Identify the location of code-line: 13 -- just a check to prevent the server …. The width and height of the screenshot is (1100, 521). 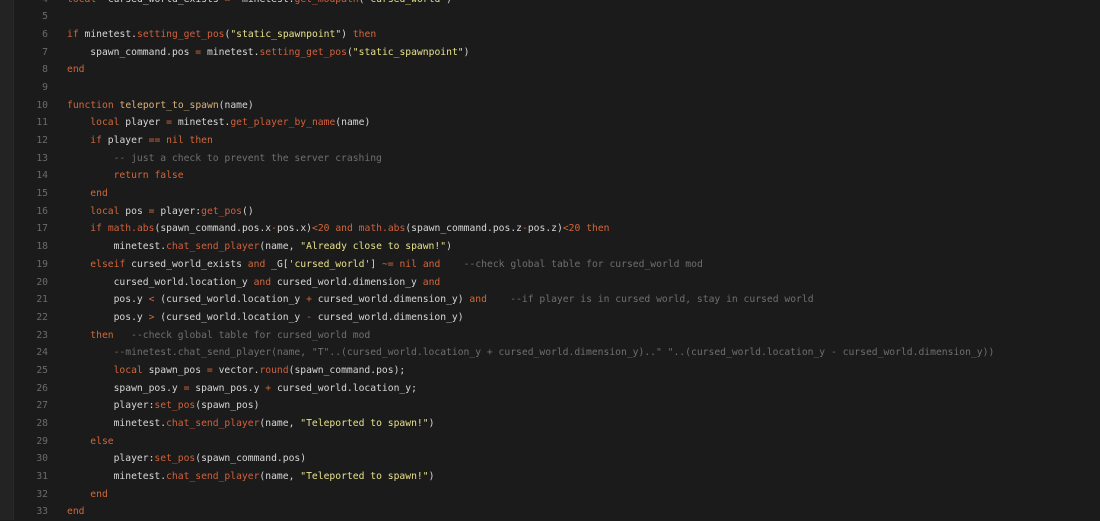
(557, 159).